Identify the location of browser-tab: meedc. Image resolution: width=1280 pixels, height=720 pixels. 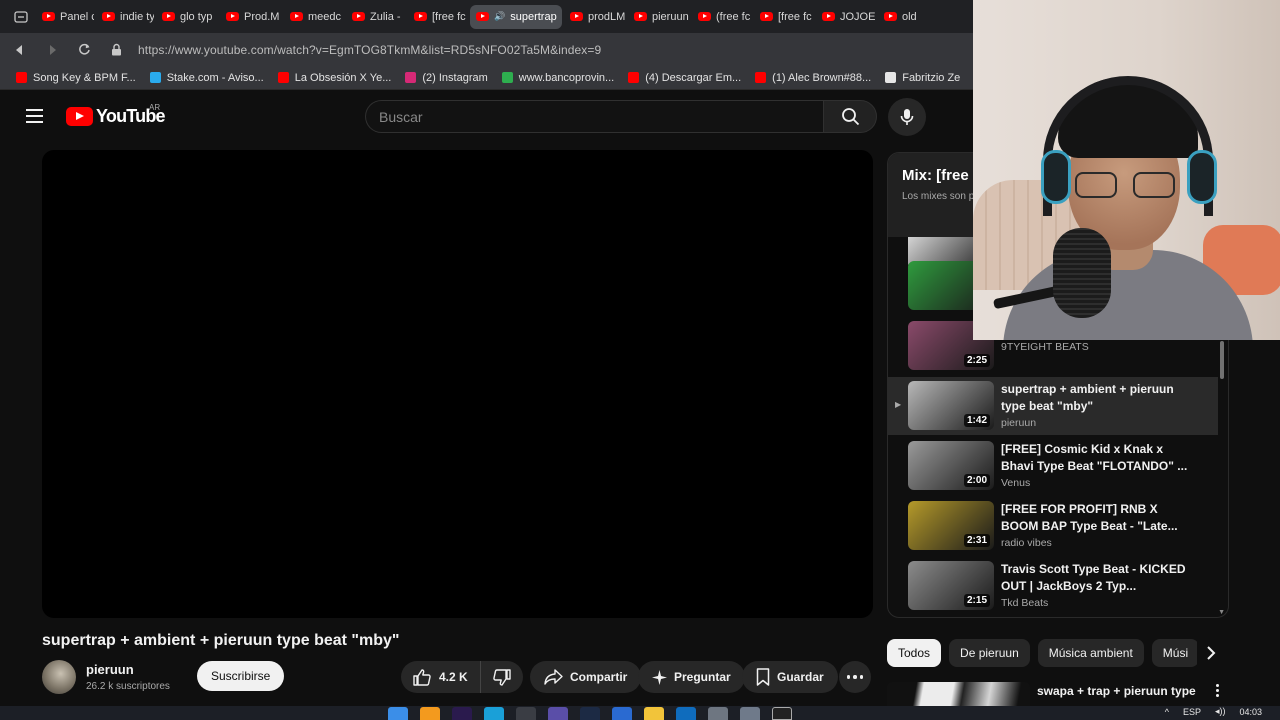
(314, 17).